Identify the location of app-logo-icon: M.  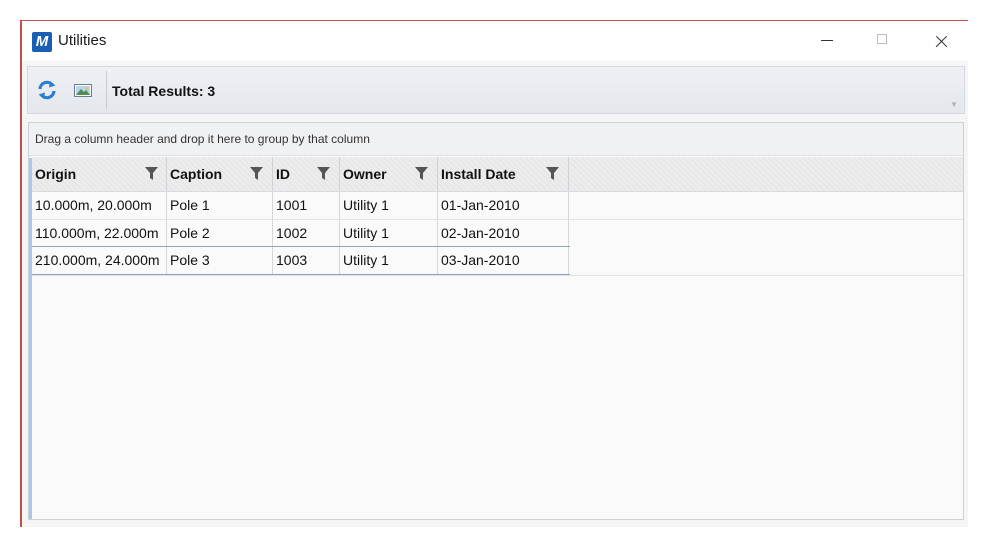
(42, 42).